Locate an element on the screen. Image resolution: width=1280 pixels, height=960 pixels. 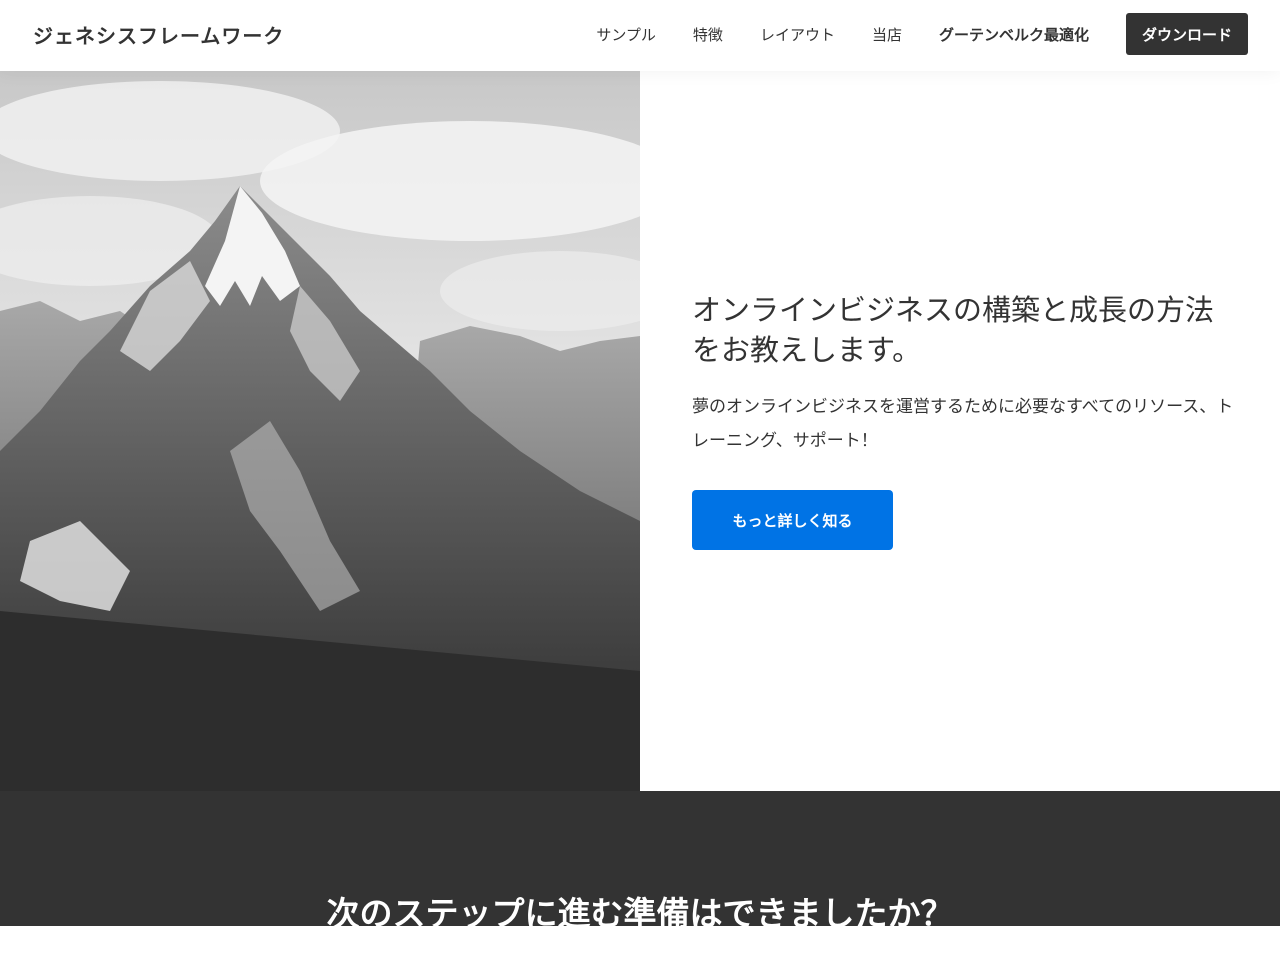
cta-heading: 次のステップに進む準備はできましたか？ is located at coordinates (640, 910).